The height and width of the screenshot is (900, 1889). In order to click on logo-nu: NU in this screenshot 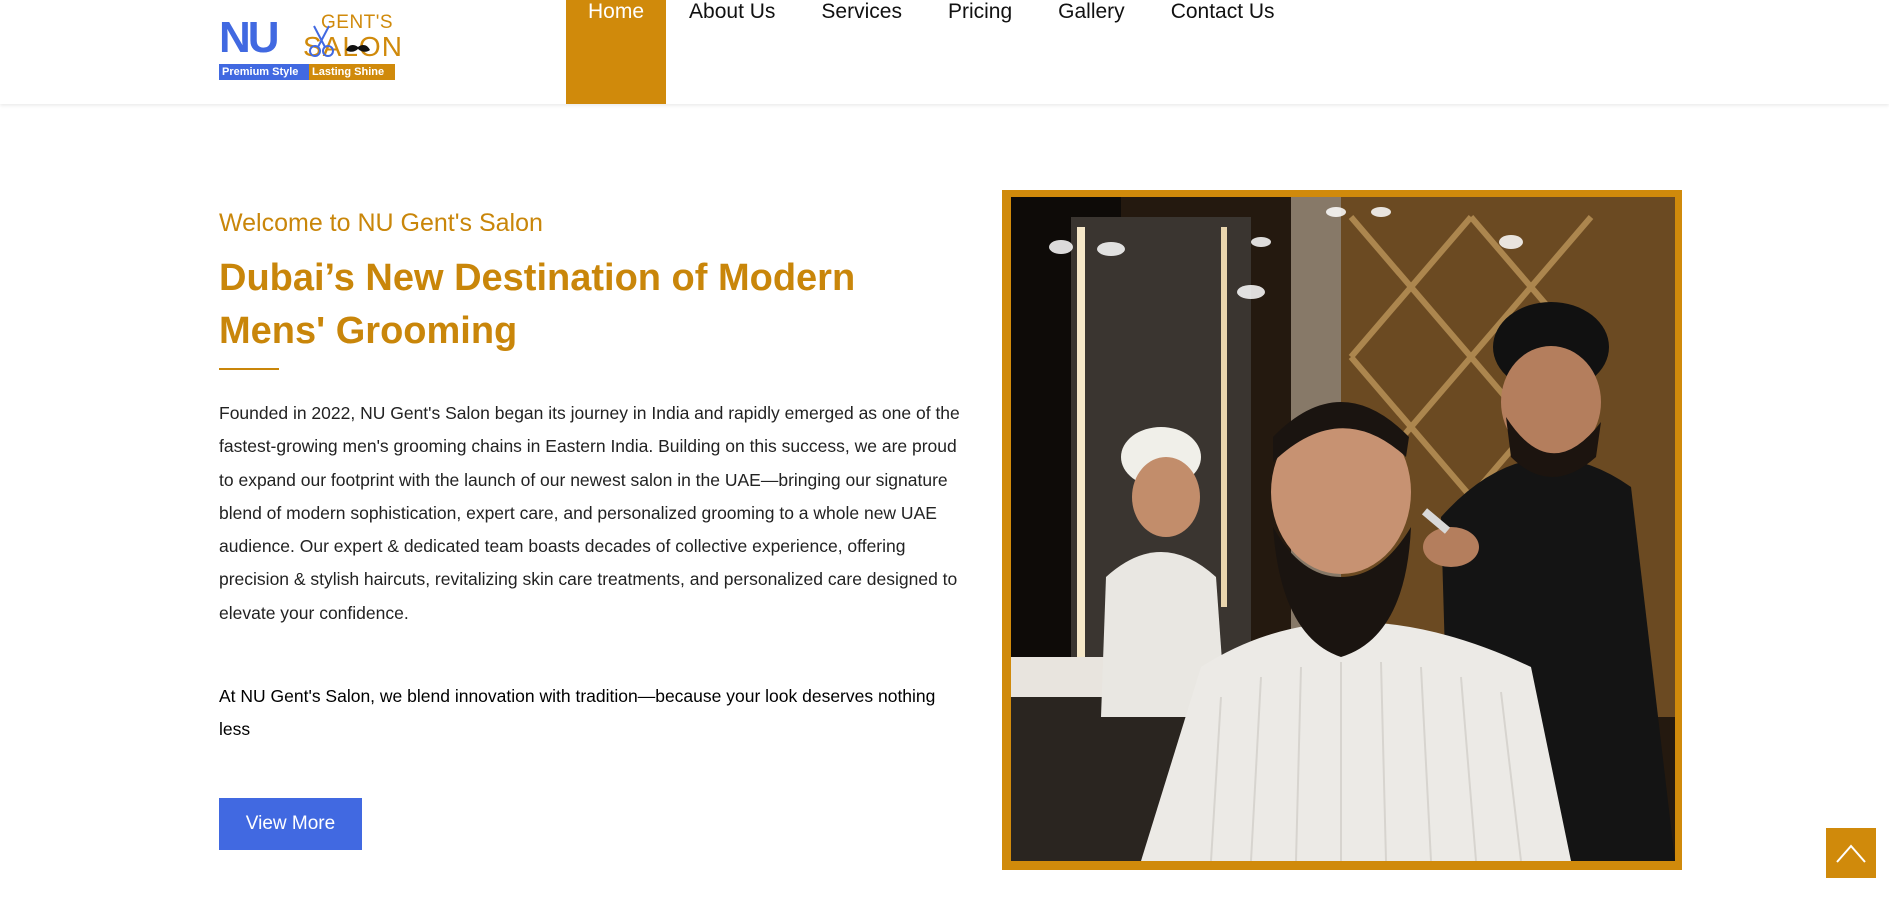, I will do `click(249, 37)`.